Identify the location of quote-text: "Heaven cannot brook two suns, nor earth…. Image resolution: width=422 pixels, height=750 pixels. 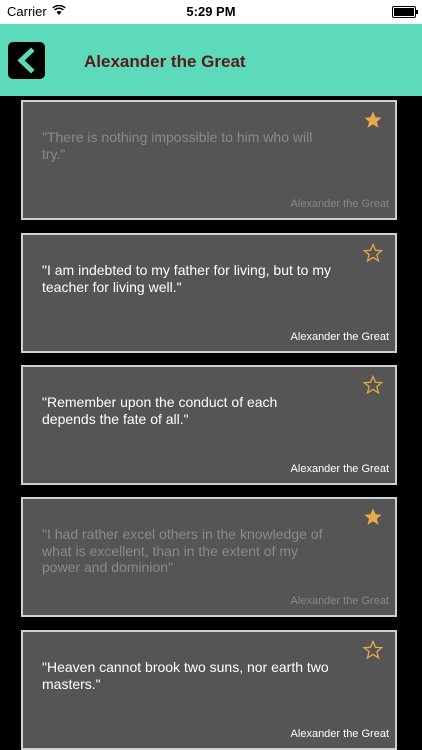
(185, 675).